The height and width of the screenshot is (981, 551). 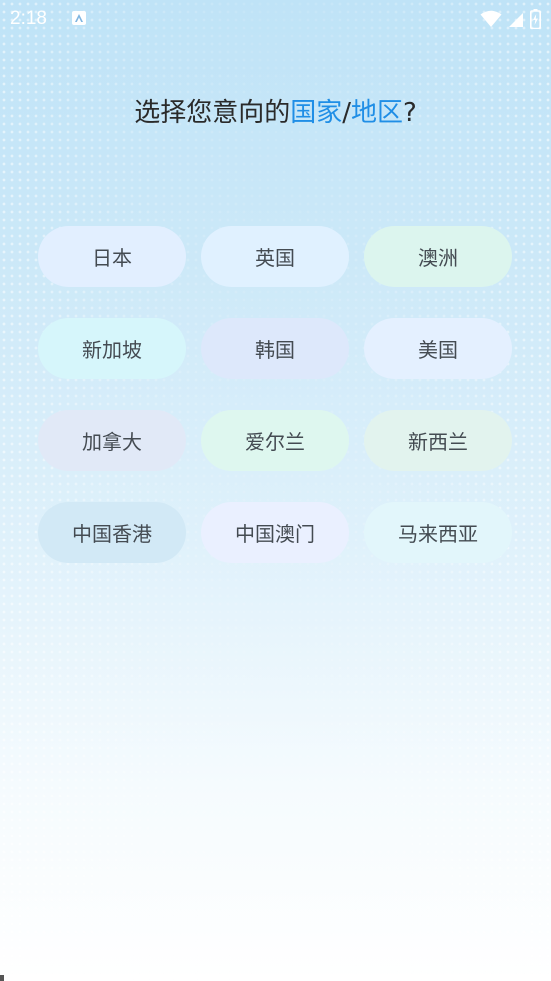 I want to click on option-uk: 英国, so click(x=275, y=256).